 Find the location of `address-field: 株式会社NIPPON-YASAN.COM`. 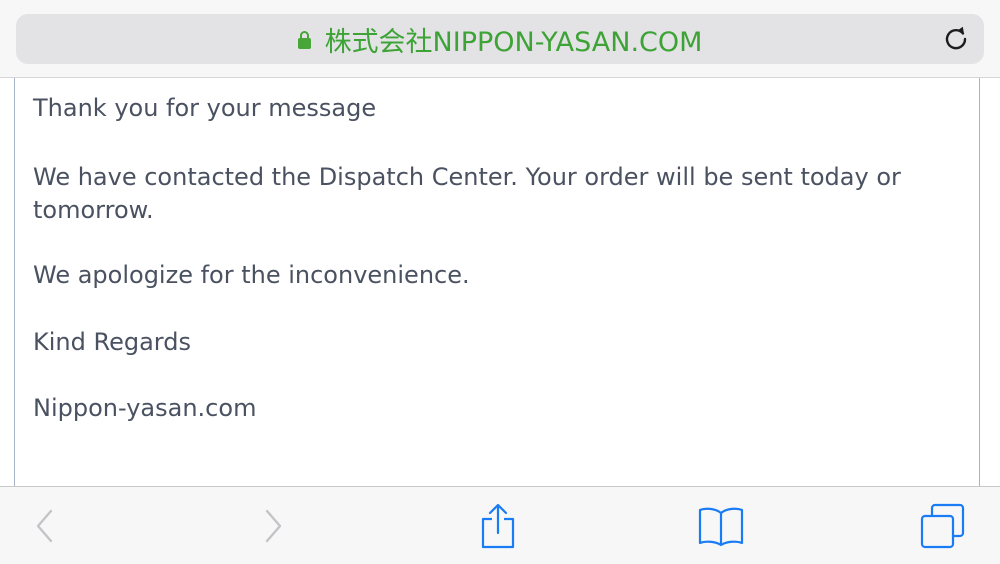

address-field: 株式会社NIPPON-YASAN.COM is located at coordinates (500, 39).